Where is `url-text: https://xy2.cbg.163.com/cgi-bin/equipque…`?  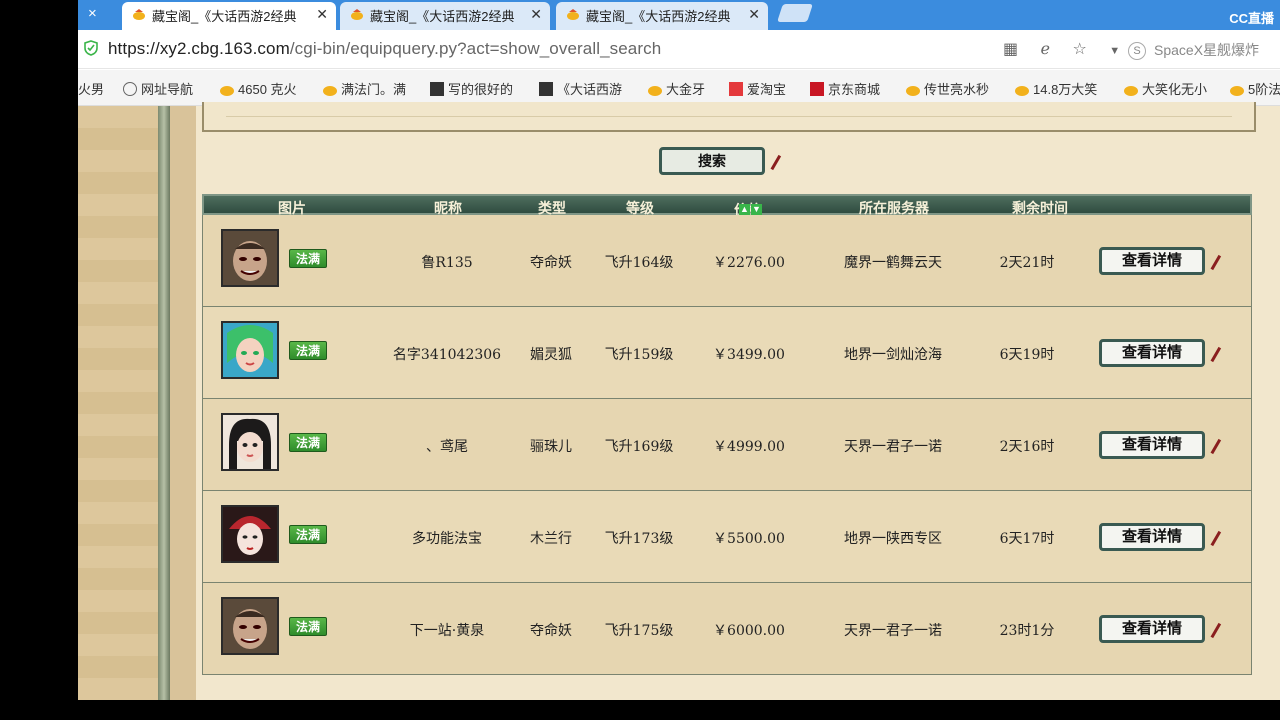
url-text: https://xy2.cbg.163.com/cgi-bin/equipque… is located at coordinates (384, 49).